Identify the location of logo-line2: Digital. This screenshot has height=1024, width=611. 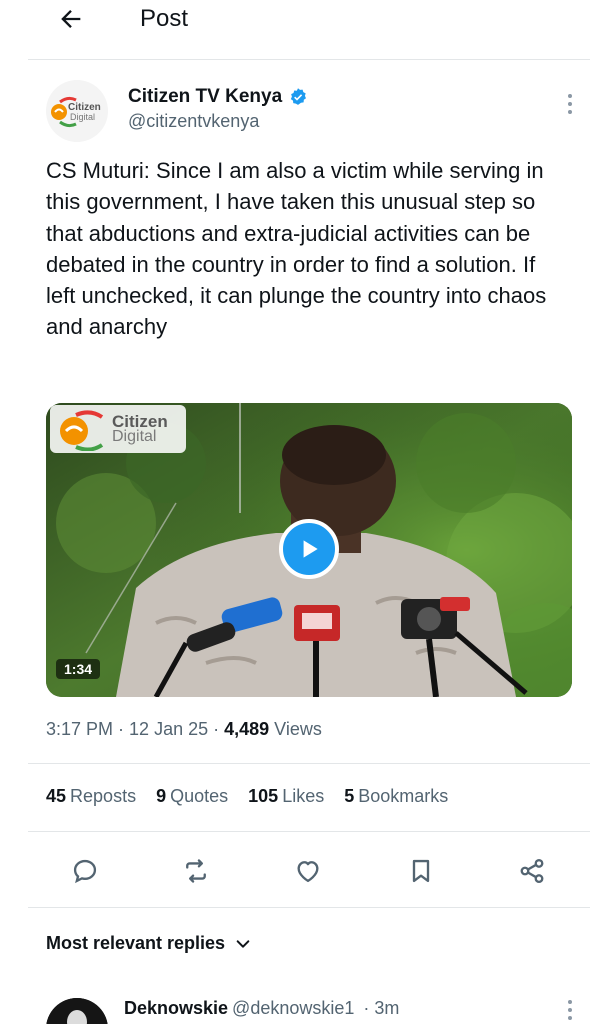
(134, 436).